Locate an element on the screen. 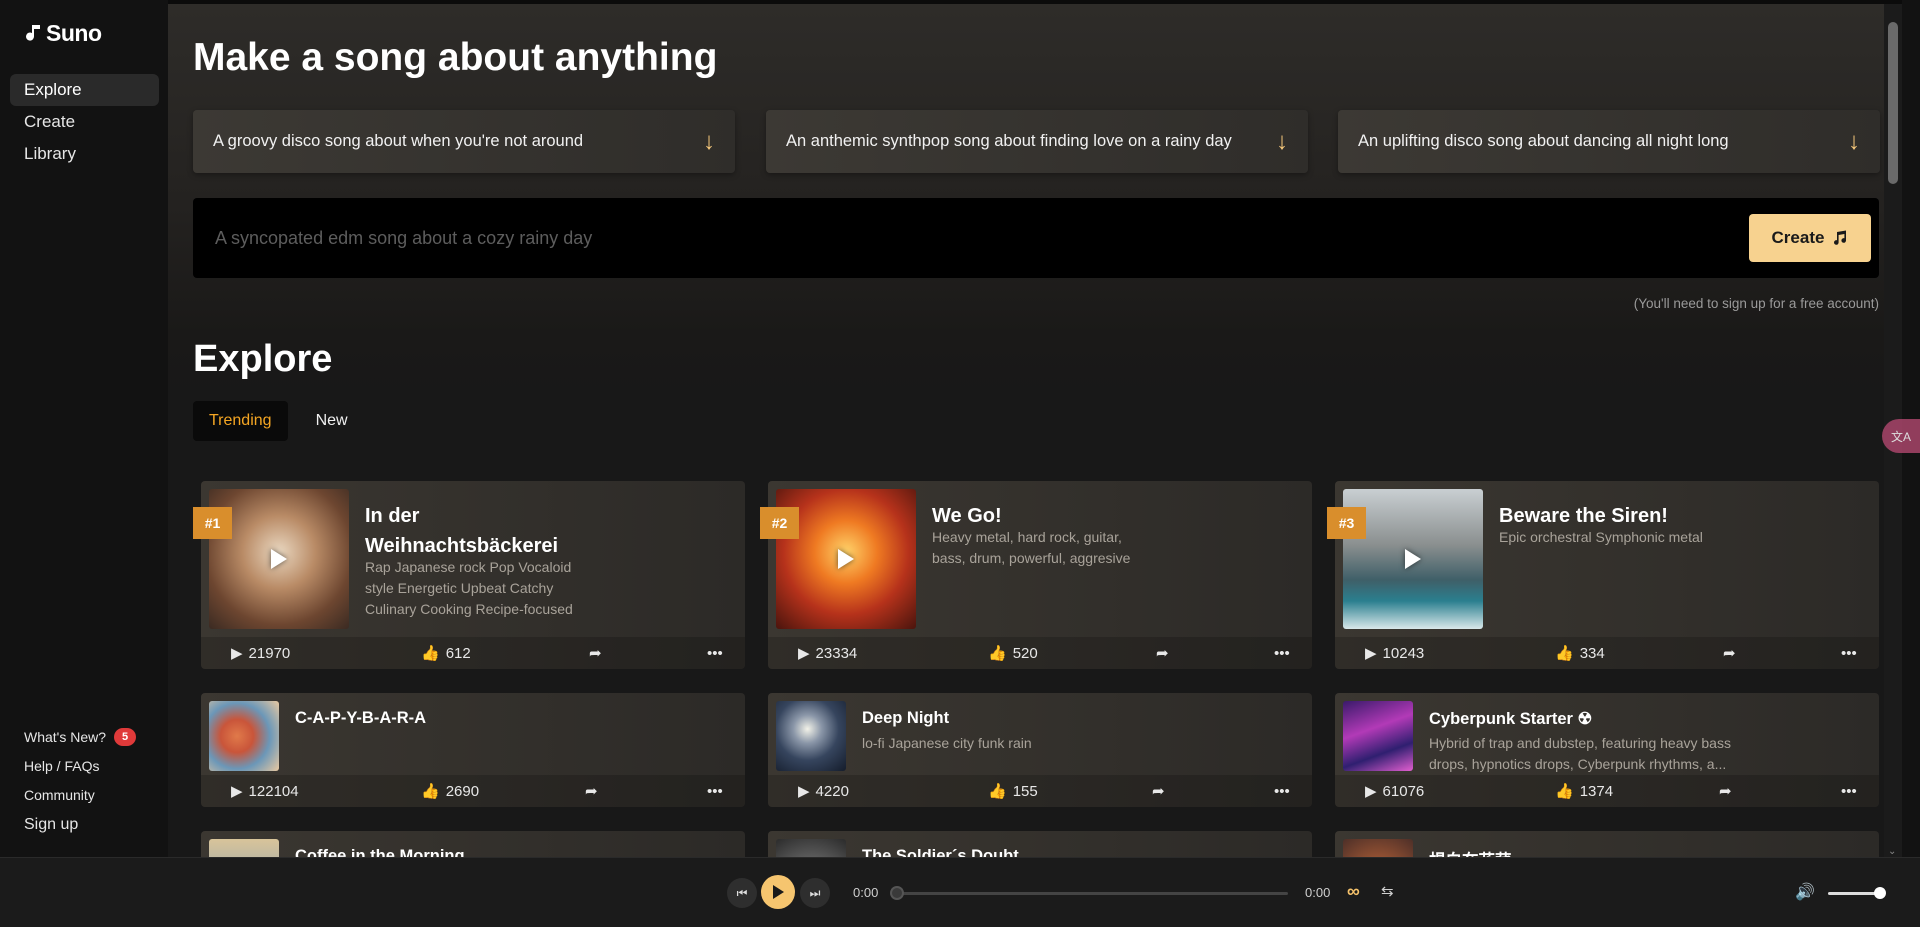  sign-up-link: Sign up is located at coordinates (80, 825).